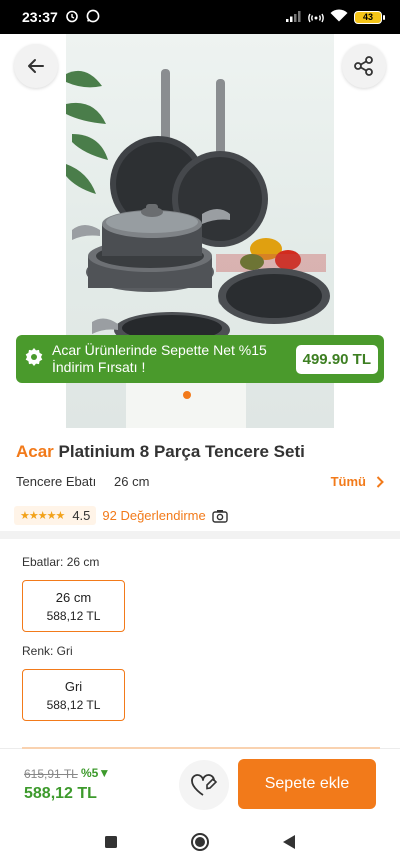 This screenshot has height=866, width=400. What do you see at coordinates (316, 17) in the screenshot?
I see `hotspot-icon` at bounding box center [316, 17].